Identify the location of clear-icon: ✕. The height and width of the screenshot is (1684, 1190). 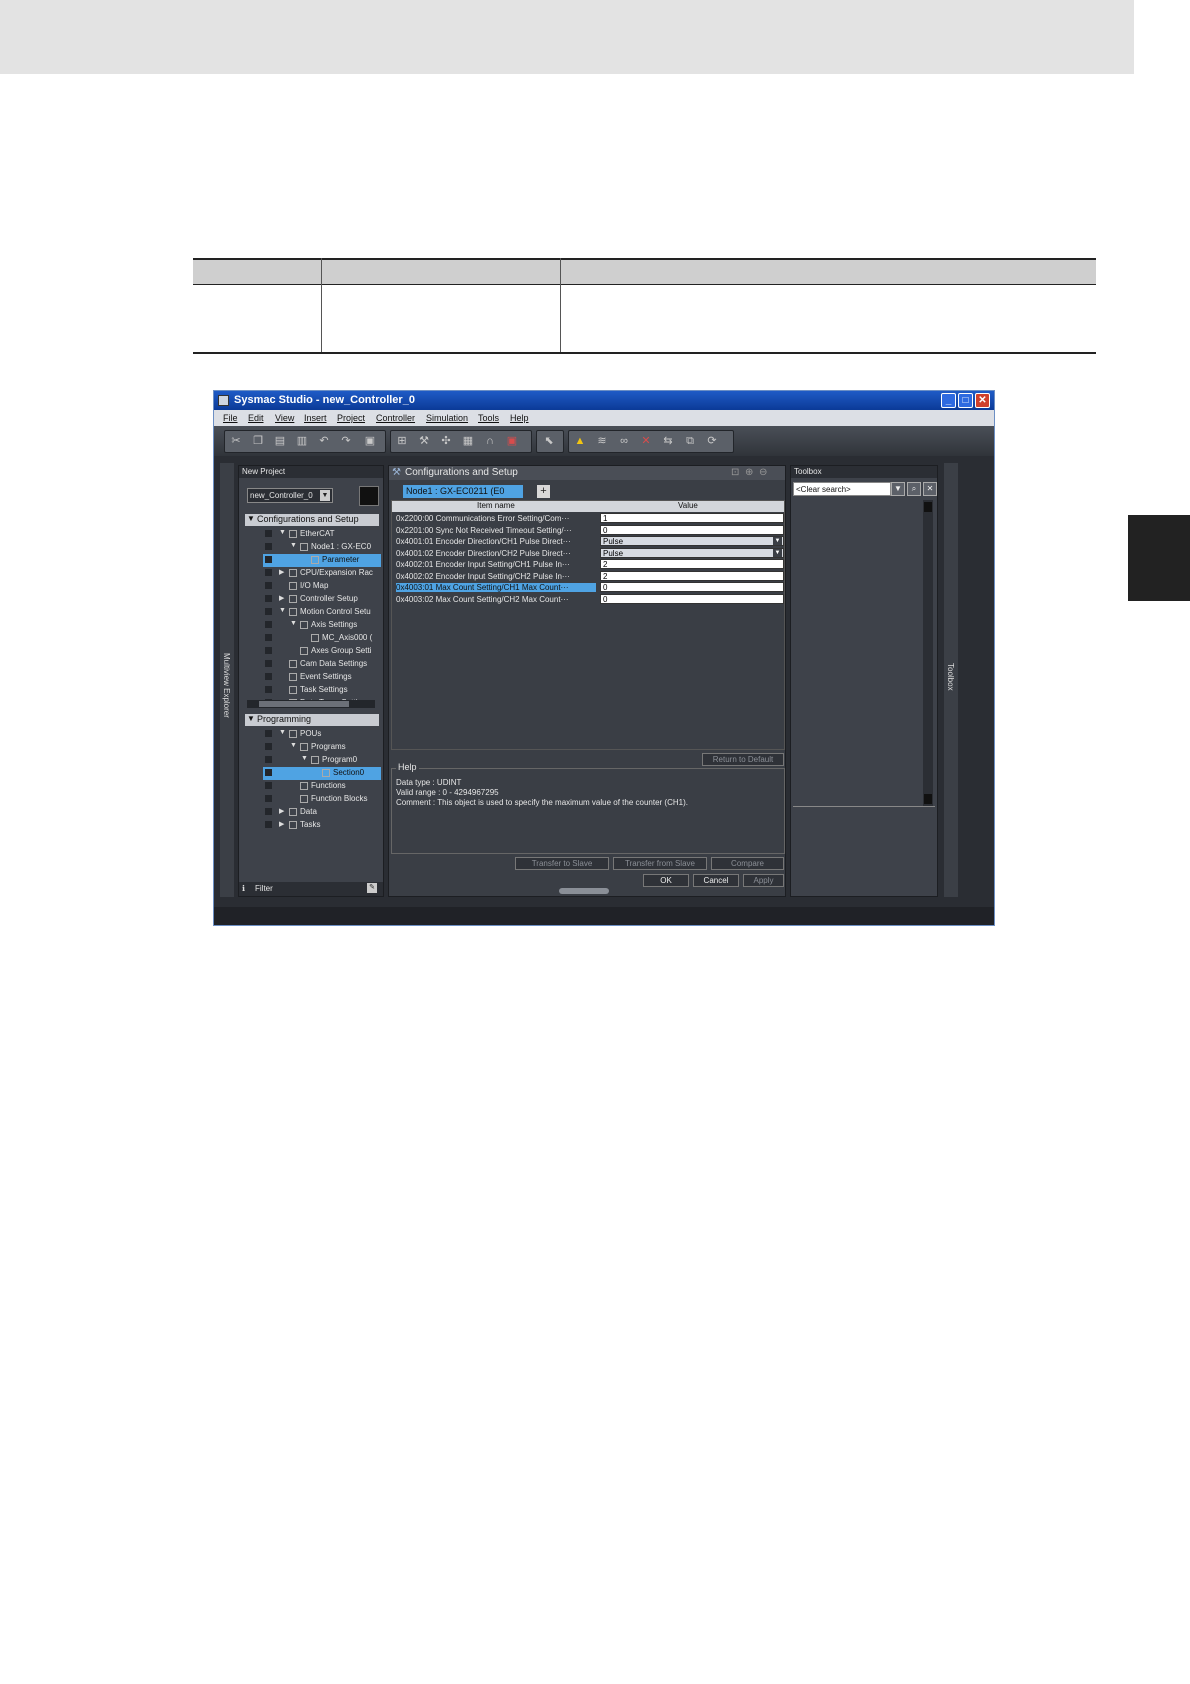
(930, 489).